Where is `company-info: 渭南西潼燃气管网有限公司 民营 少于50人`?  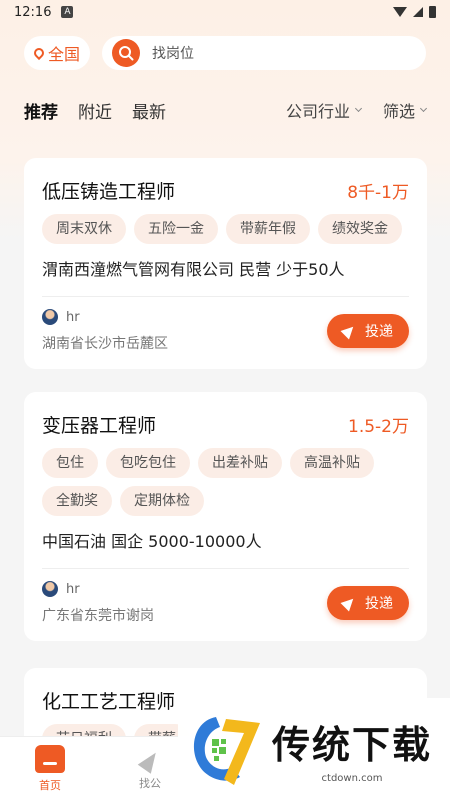
company-info: 渭南西潼燃气管网有限公司 民营 少于50人 is located at coordinates (193, 269).